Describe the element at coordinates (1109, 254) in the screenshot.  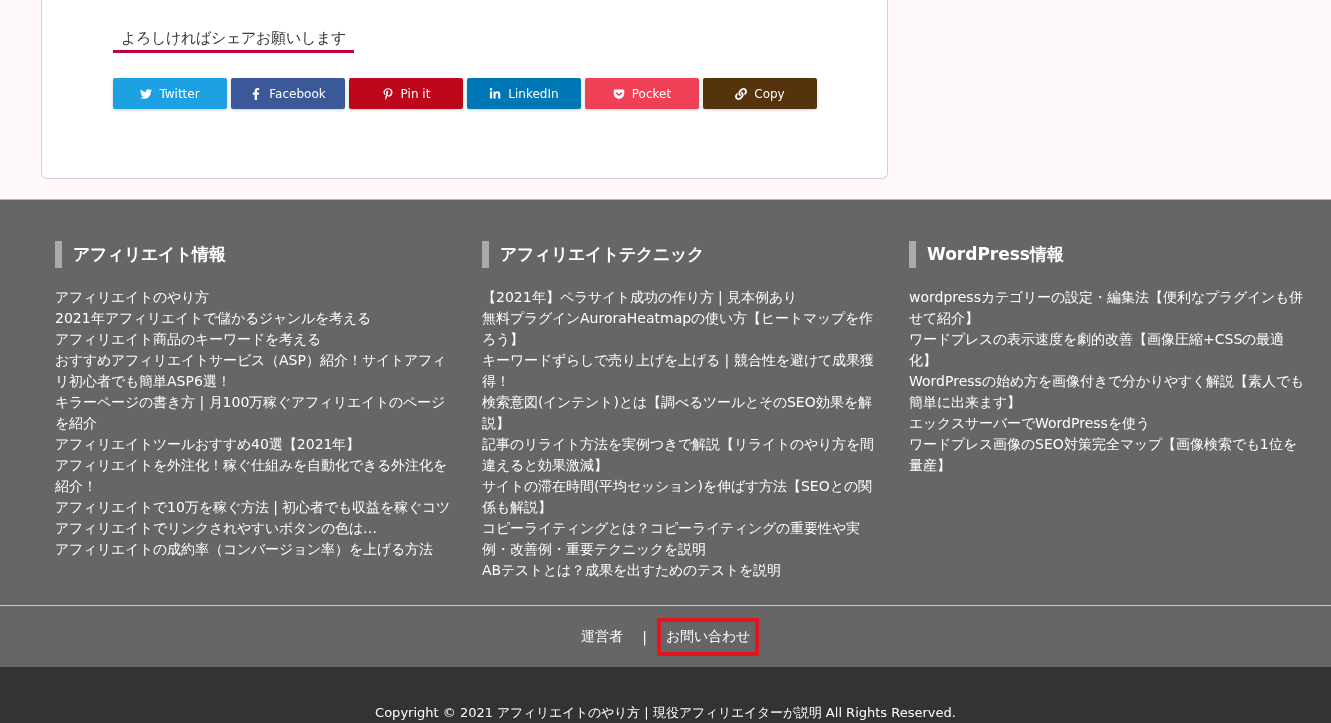
I see `footer-column-title: WordPress情報` at that location.